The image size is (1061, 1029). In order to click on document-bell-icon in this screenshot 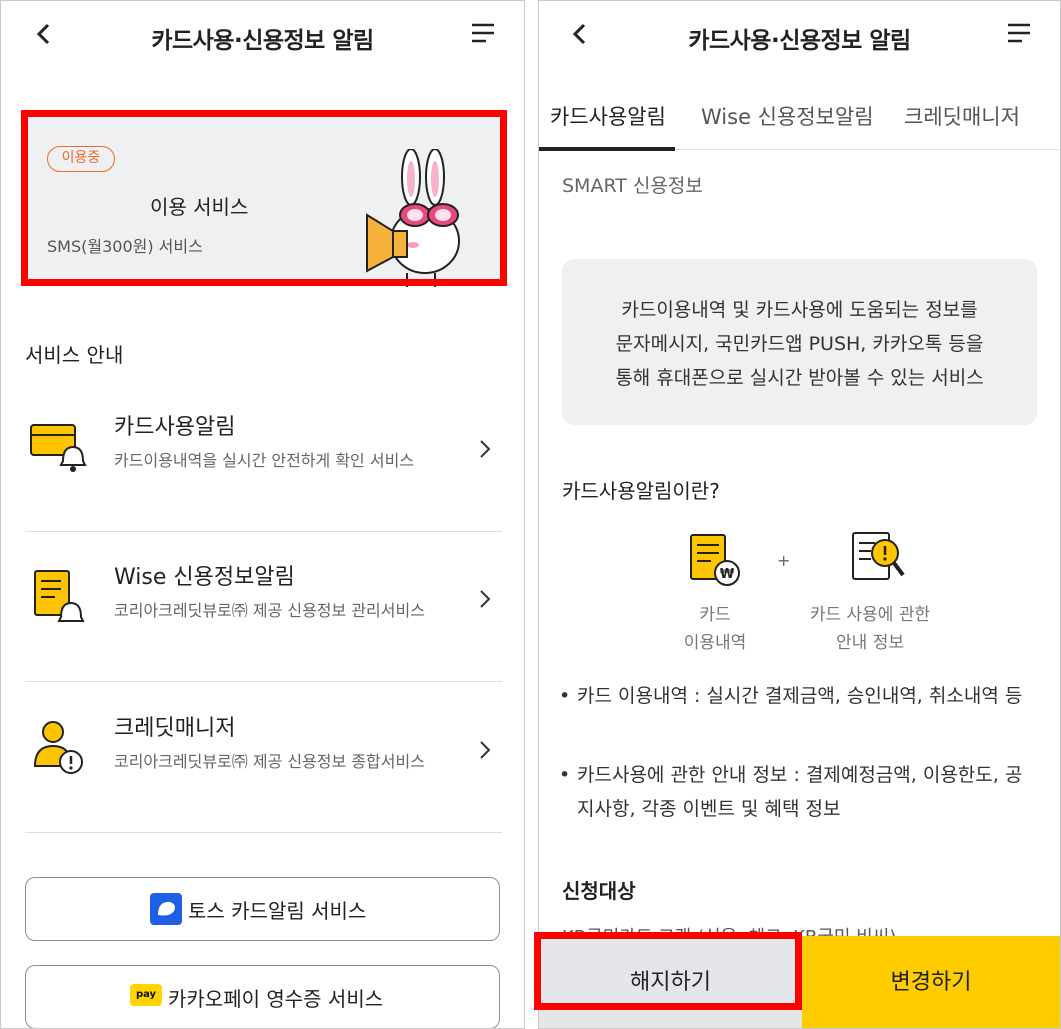, I will do `click(59, 596)`.